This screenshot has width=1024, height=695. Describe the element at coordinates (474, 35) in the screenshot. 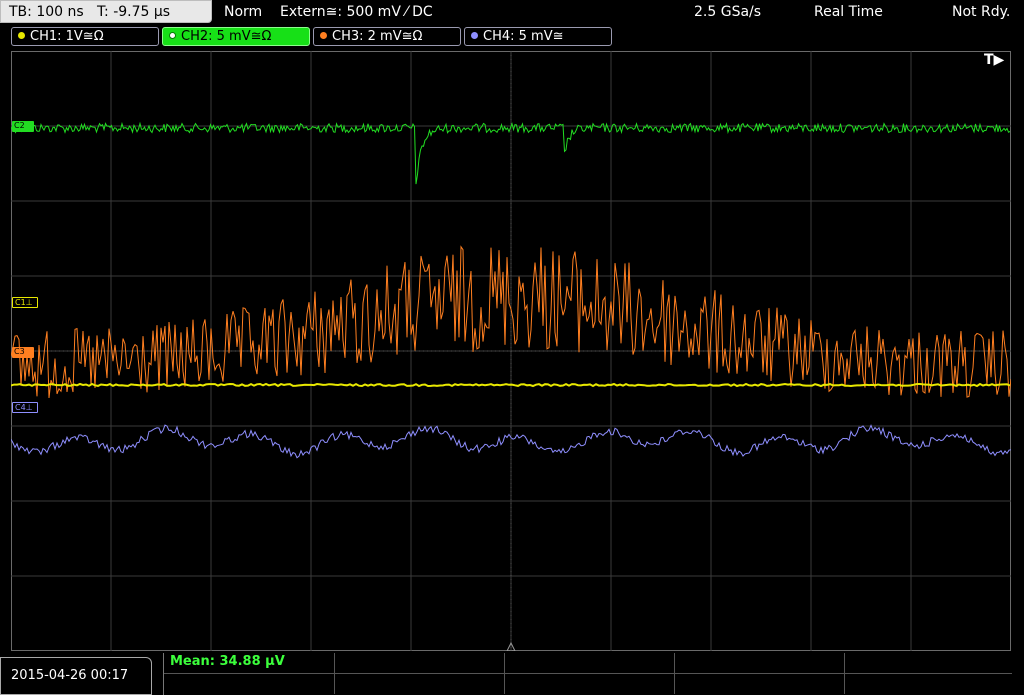

I see `ch4-dot-icon` at that location.